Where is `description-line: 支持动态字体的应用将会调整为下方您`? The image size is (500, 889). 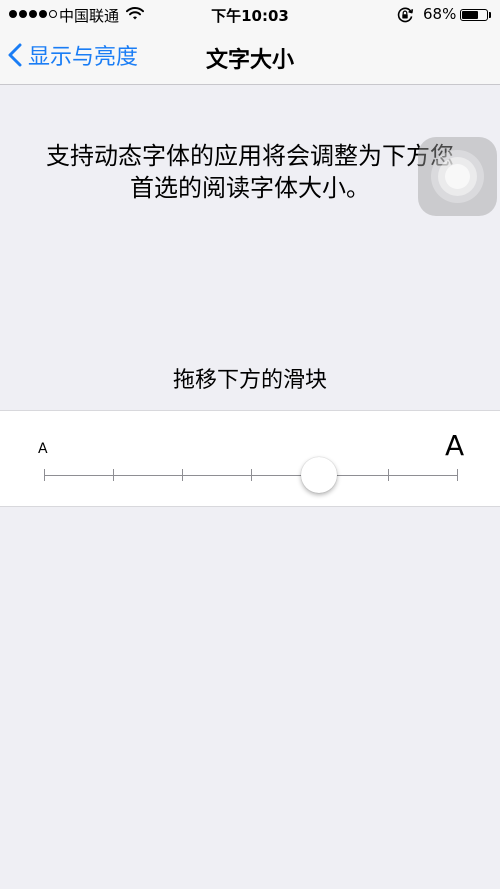
description-line: 支持动态字体的应用将会调整为下方您 is located at coordinates (250, 156).